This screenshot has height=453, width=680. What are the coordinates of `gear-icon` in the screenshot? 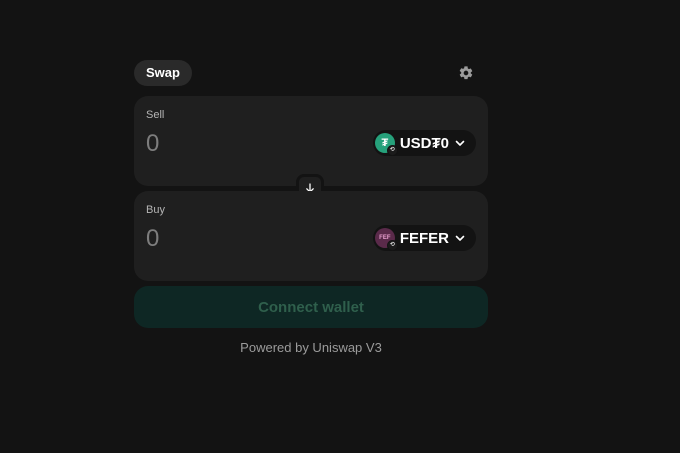 It's located at (466, 73).